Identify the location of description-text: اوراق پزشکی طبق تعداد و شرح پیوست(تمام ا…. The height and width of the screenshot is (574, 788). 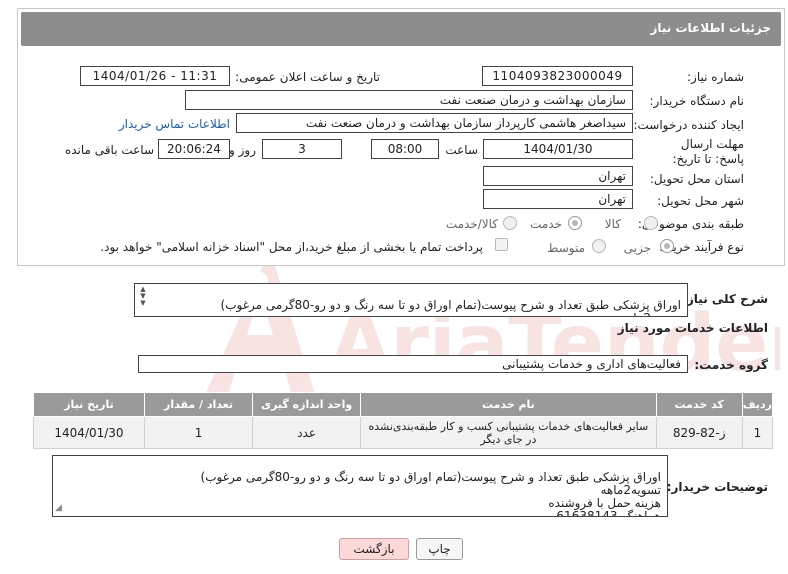
(450, 307).